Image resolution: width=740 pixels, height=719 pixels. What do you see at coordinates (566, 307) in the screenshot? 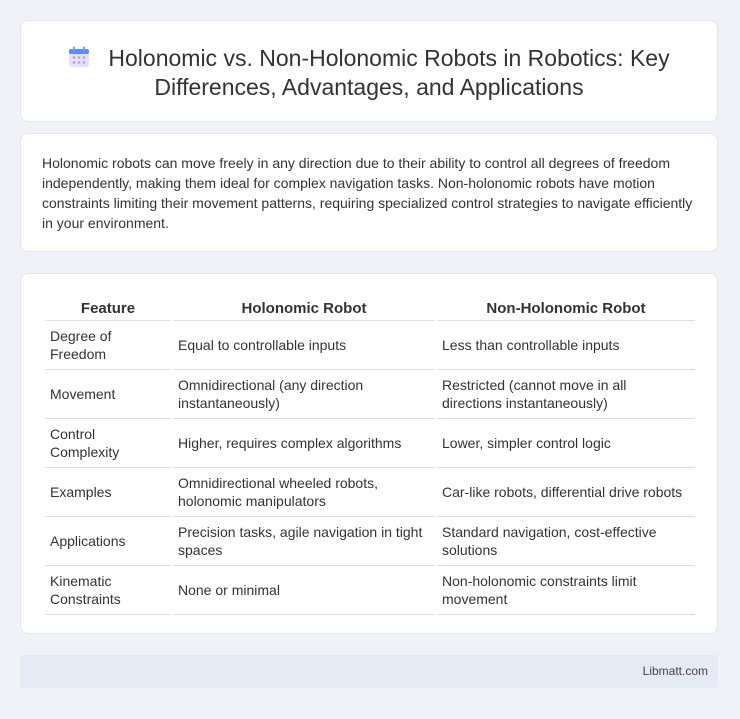
I see `header-non-holonomic: Non-Holonomic Robot` at bounding box center [566, 307].